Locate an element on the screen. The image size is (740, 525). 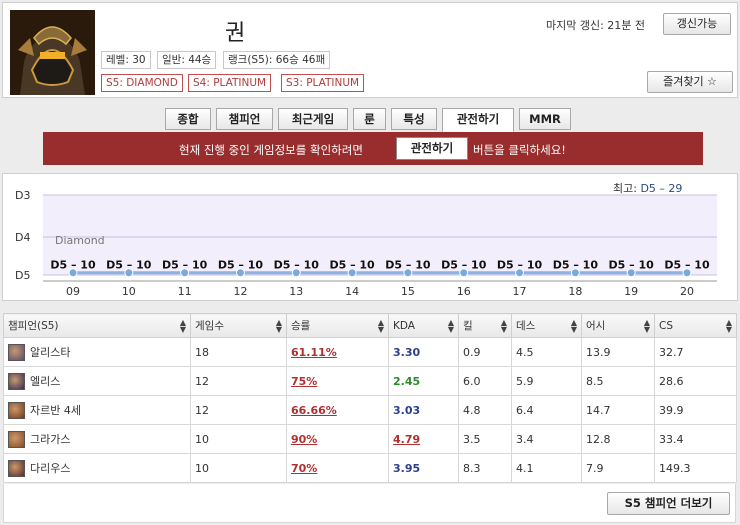
cell-deaths: 6.4 is located at coordinates (546, 410).